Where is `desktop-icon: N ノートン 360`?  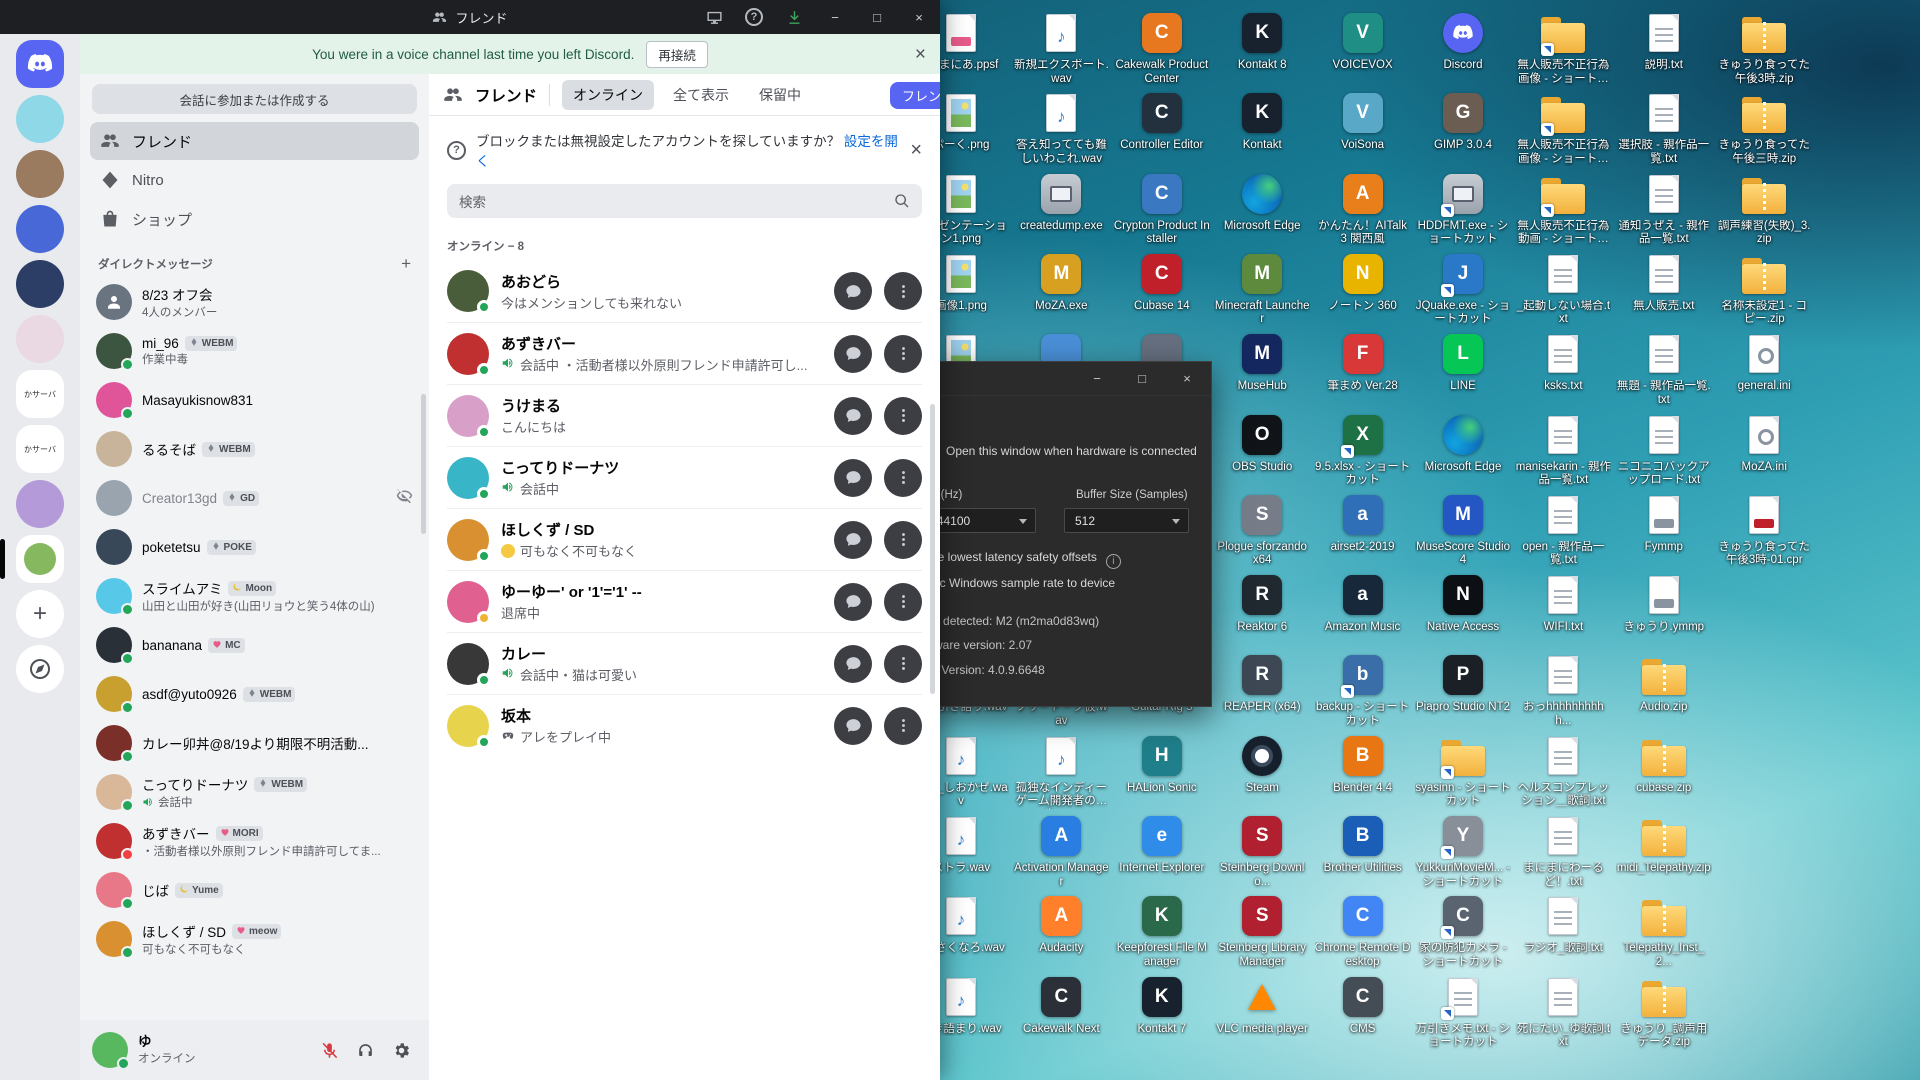 desktop-icon: N ノートン 360 is located at coordinates (1363, 282).